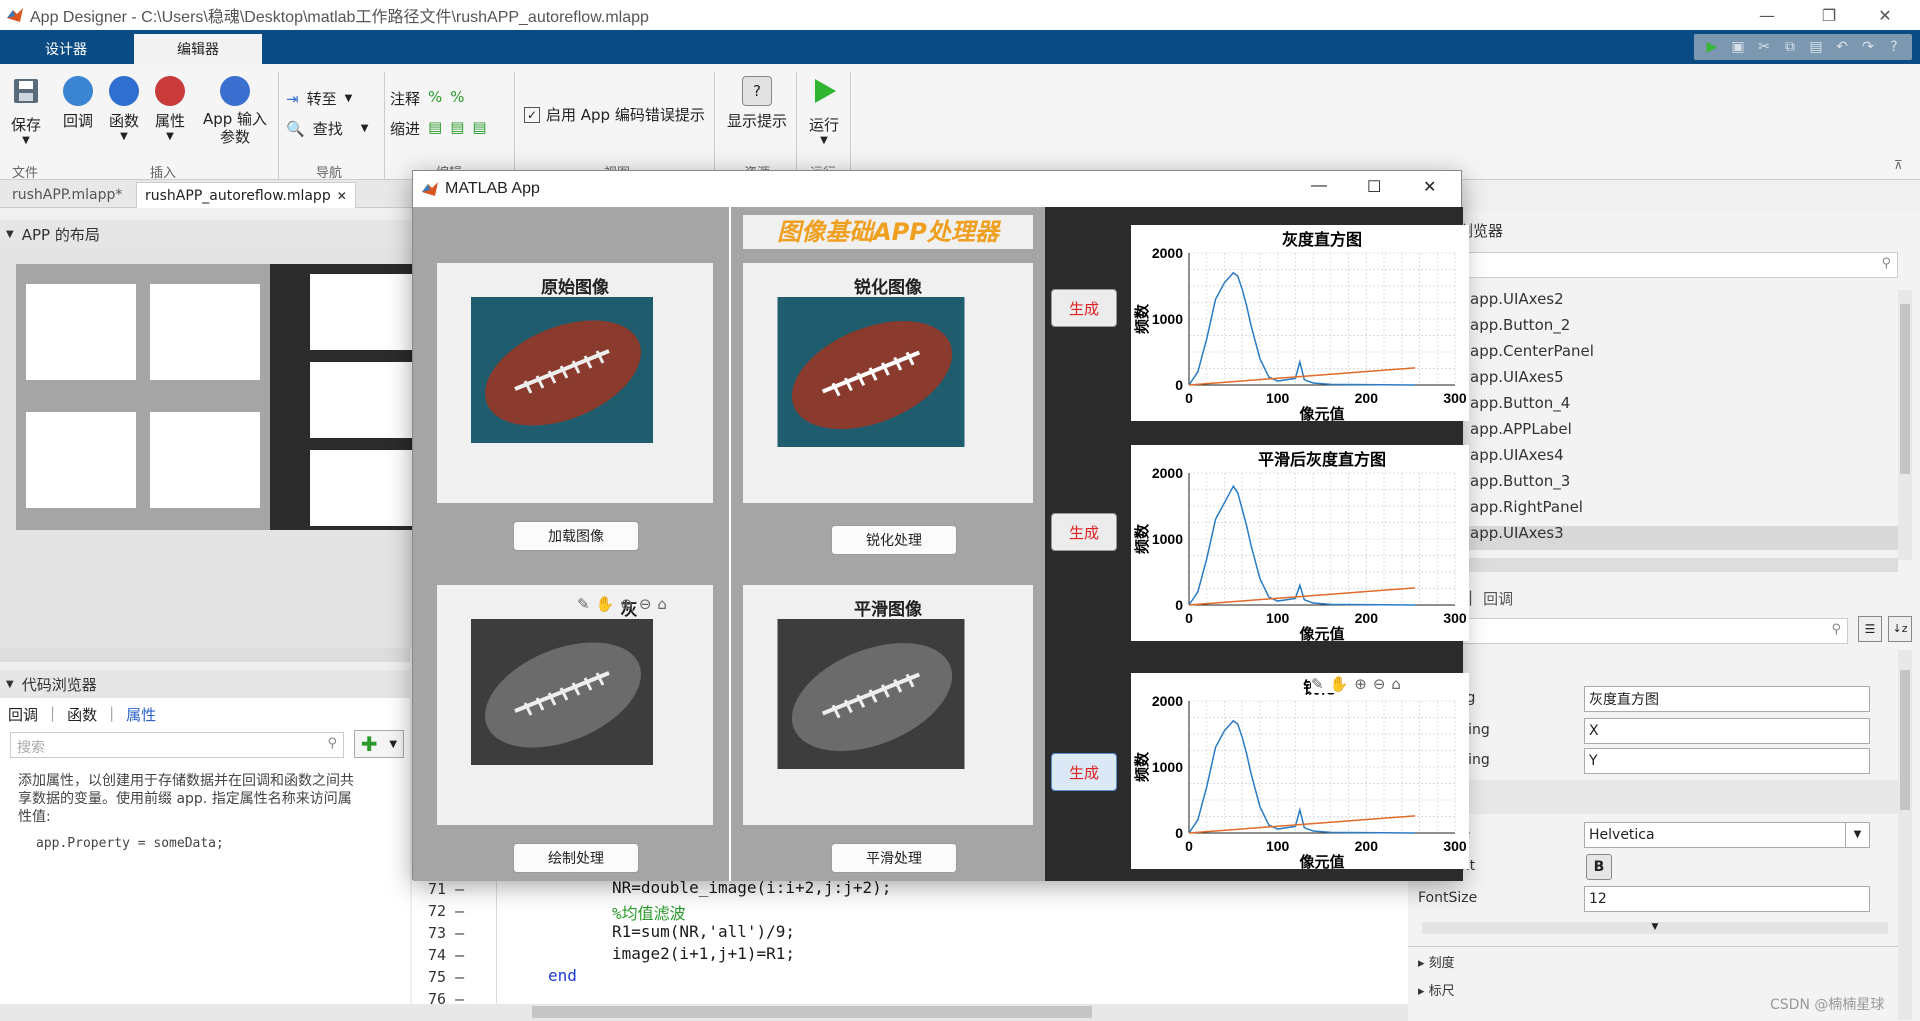 The height and width of the screenshot is (1021, 1920). Describe the element at coordinates (1084, 308) in the screenshot. I see `generate-button-1: 生成` at that location.